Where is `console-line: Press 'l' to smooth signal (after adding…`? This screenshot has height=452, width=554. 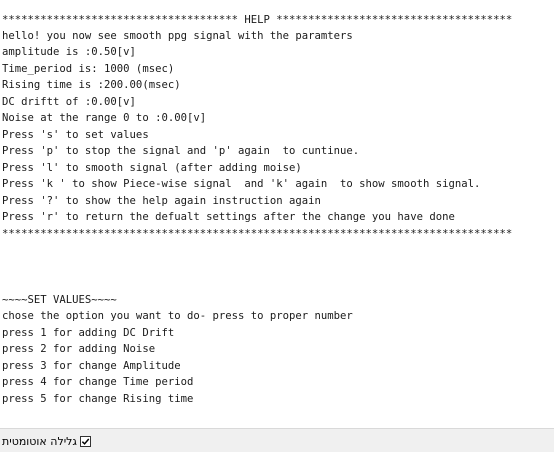
console-line: Press 'l' to smooth signal (after adding… is located at coordinates (152, 168).